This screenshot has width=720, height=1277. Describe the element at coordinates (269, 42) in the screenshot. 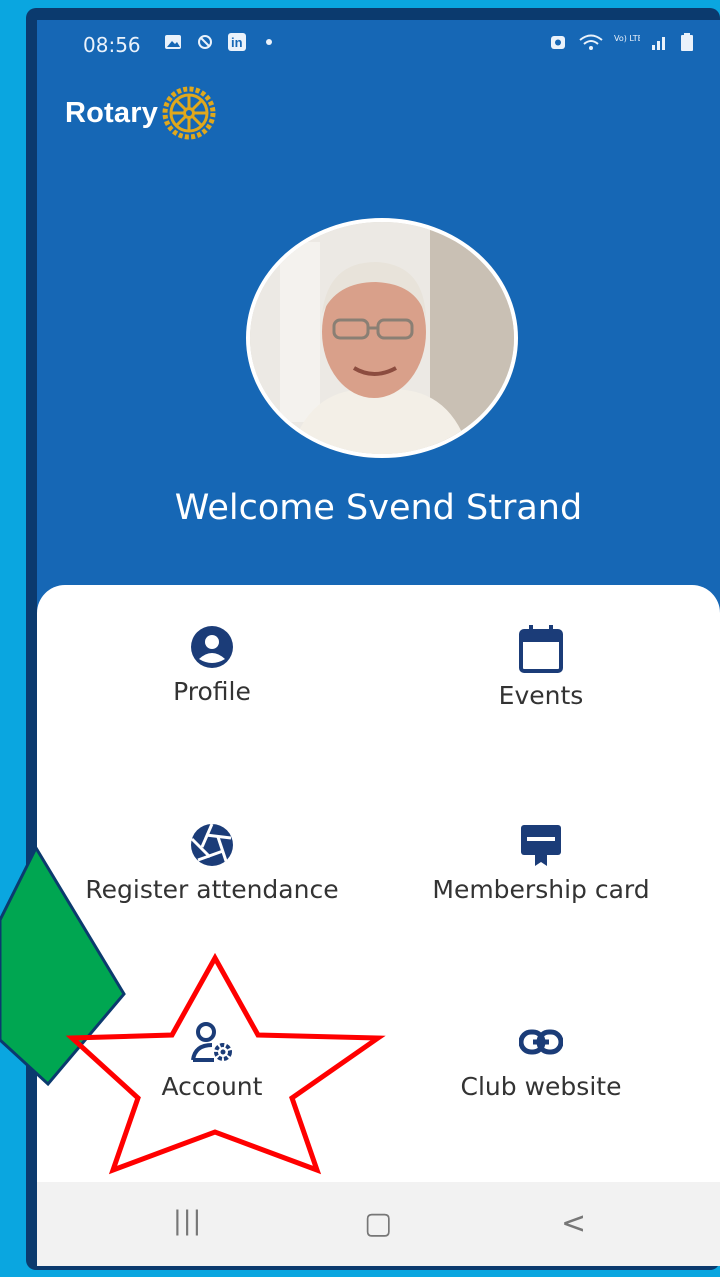

I see `dot-icon` at that location.